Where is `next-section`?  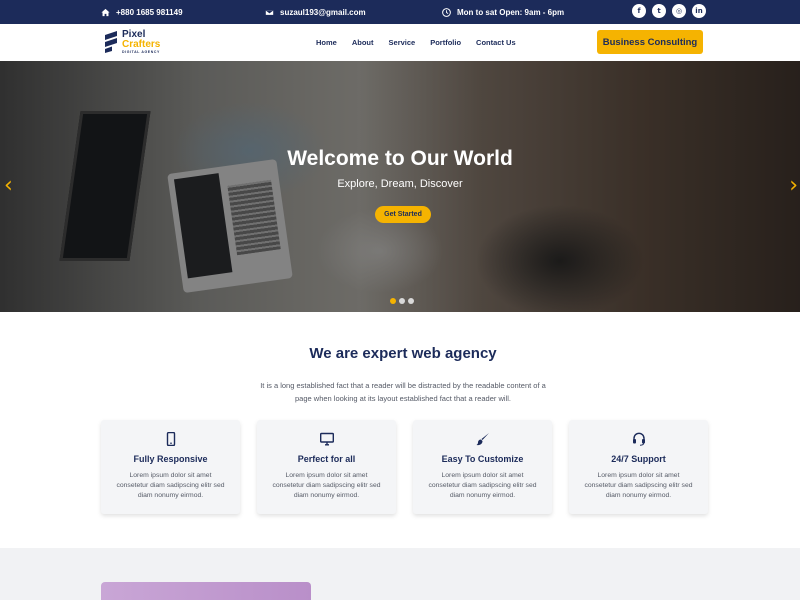 next-section is located at coordinates (400, 574).